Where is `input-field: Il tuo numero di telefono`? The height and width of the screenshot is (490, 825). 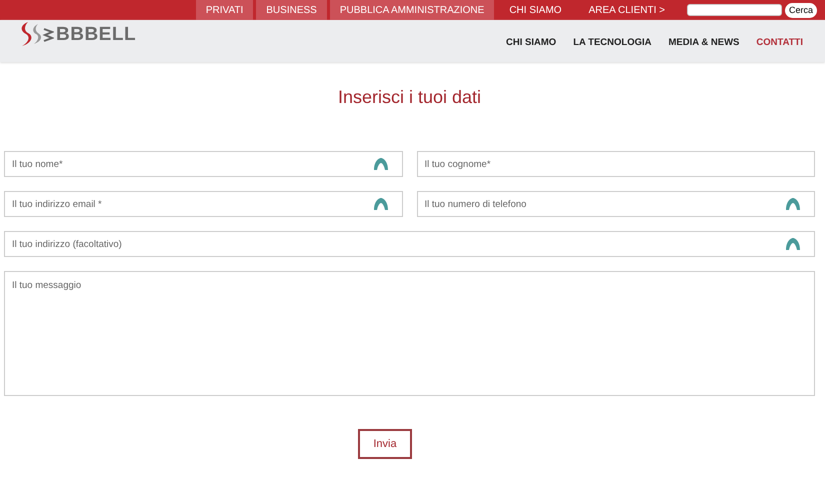 input-field: Il tuo numero di telefono is located at coordinates (615, 204).